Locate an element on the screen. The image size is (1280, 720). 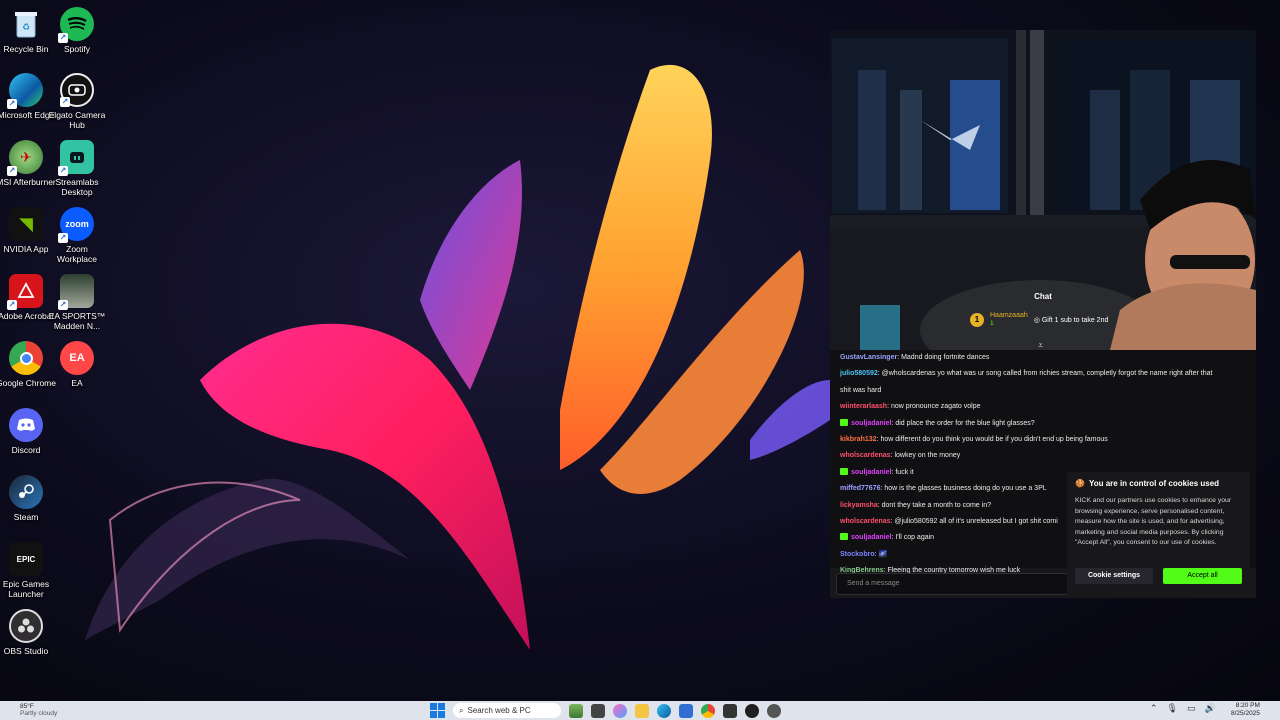
taskbar-search: ⌕ Search web & PC is located at coordinates (507, 710).